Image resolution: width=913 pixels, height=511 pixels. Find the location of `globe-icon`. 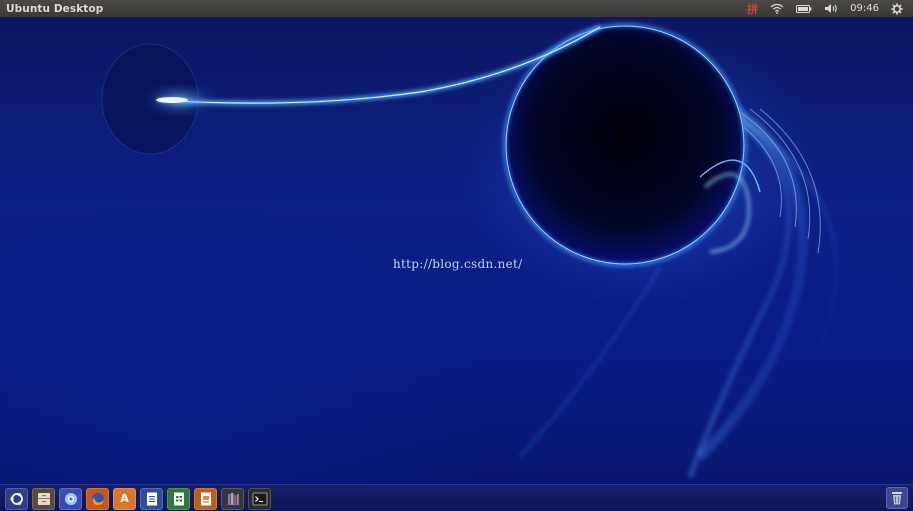

globe-icon is located at coordinates (70, 498).